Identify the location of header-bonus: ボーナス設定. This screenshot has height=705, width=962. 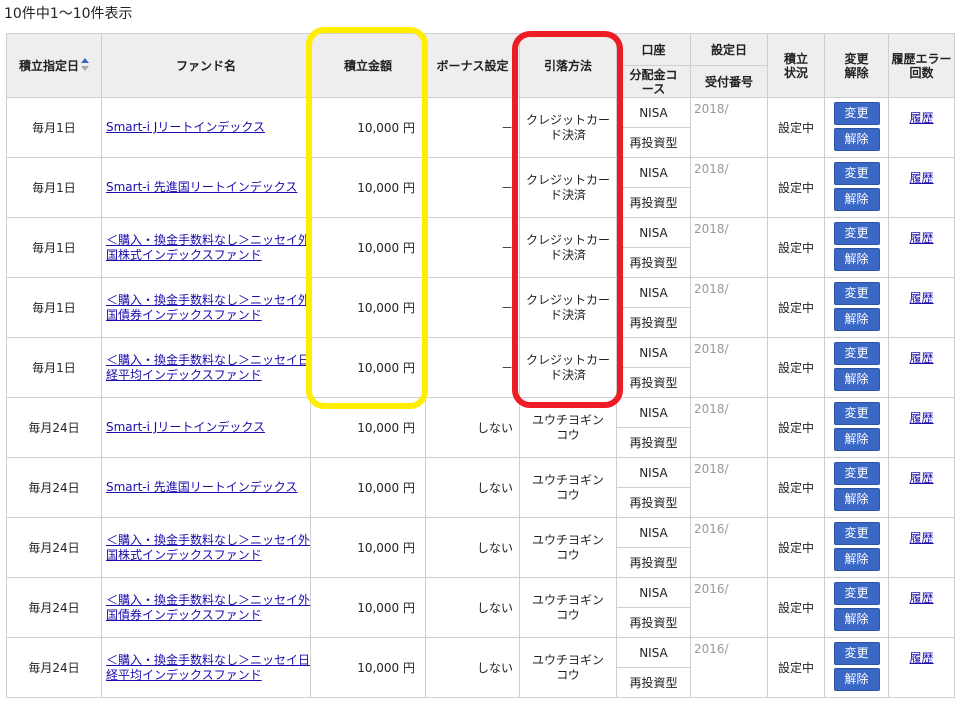
(472, 65).